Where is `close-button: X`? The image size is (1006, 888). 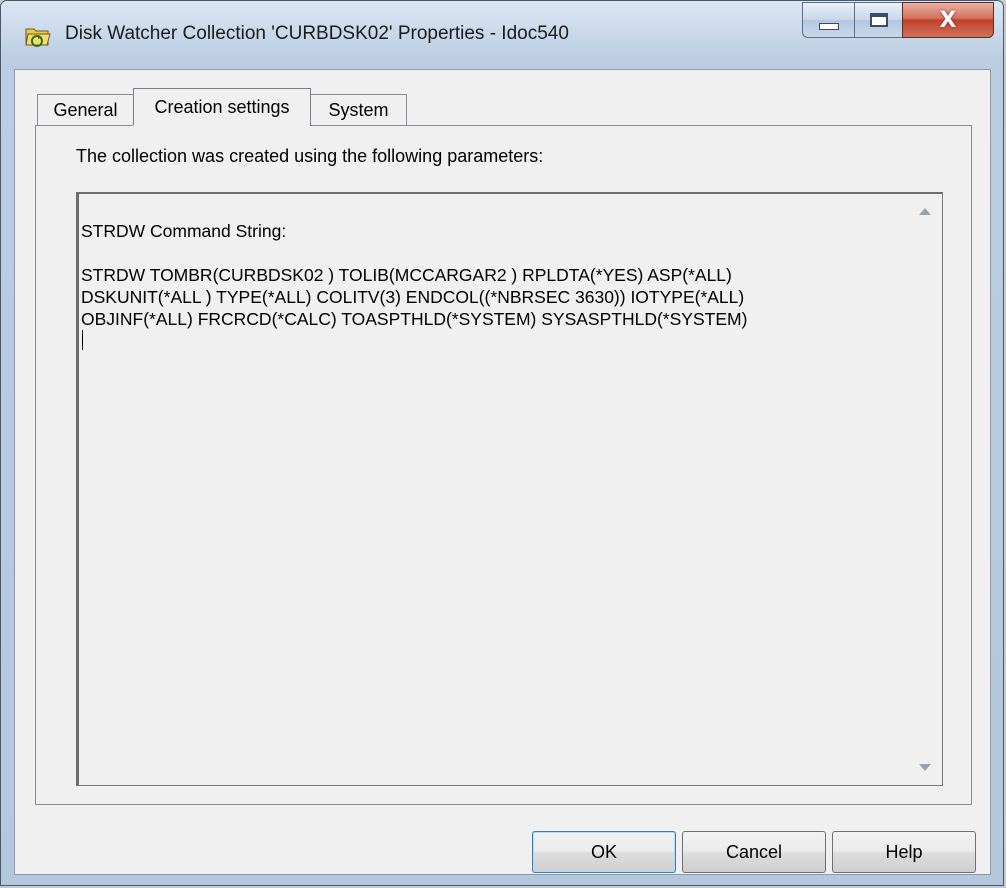
close-button: X is located at coordinates (948, 20).